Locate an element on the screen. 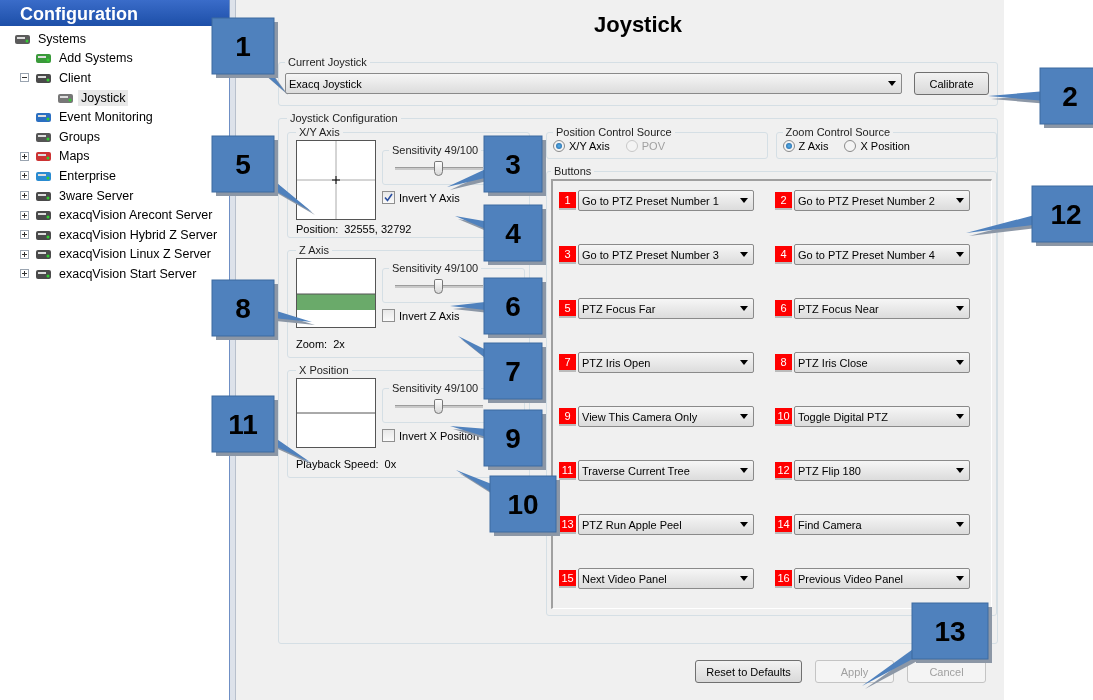 The image size is (1093, 700). radio-label: X/Y Axis is located at coordinates (589, 146).